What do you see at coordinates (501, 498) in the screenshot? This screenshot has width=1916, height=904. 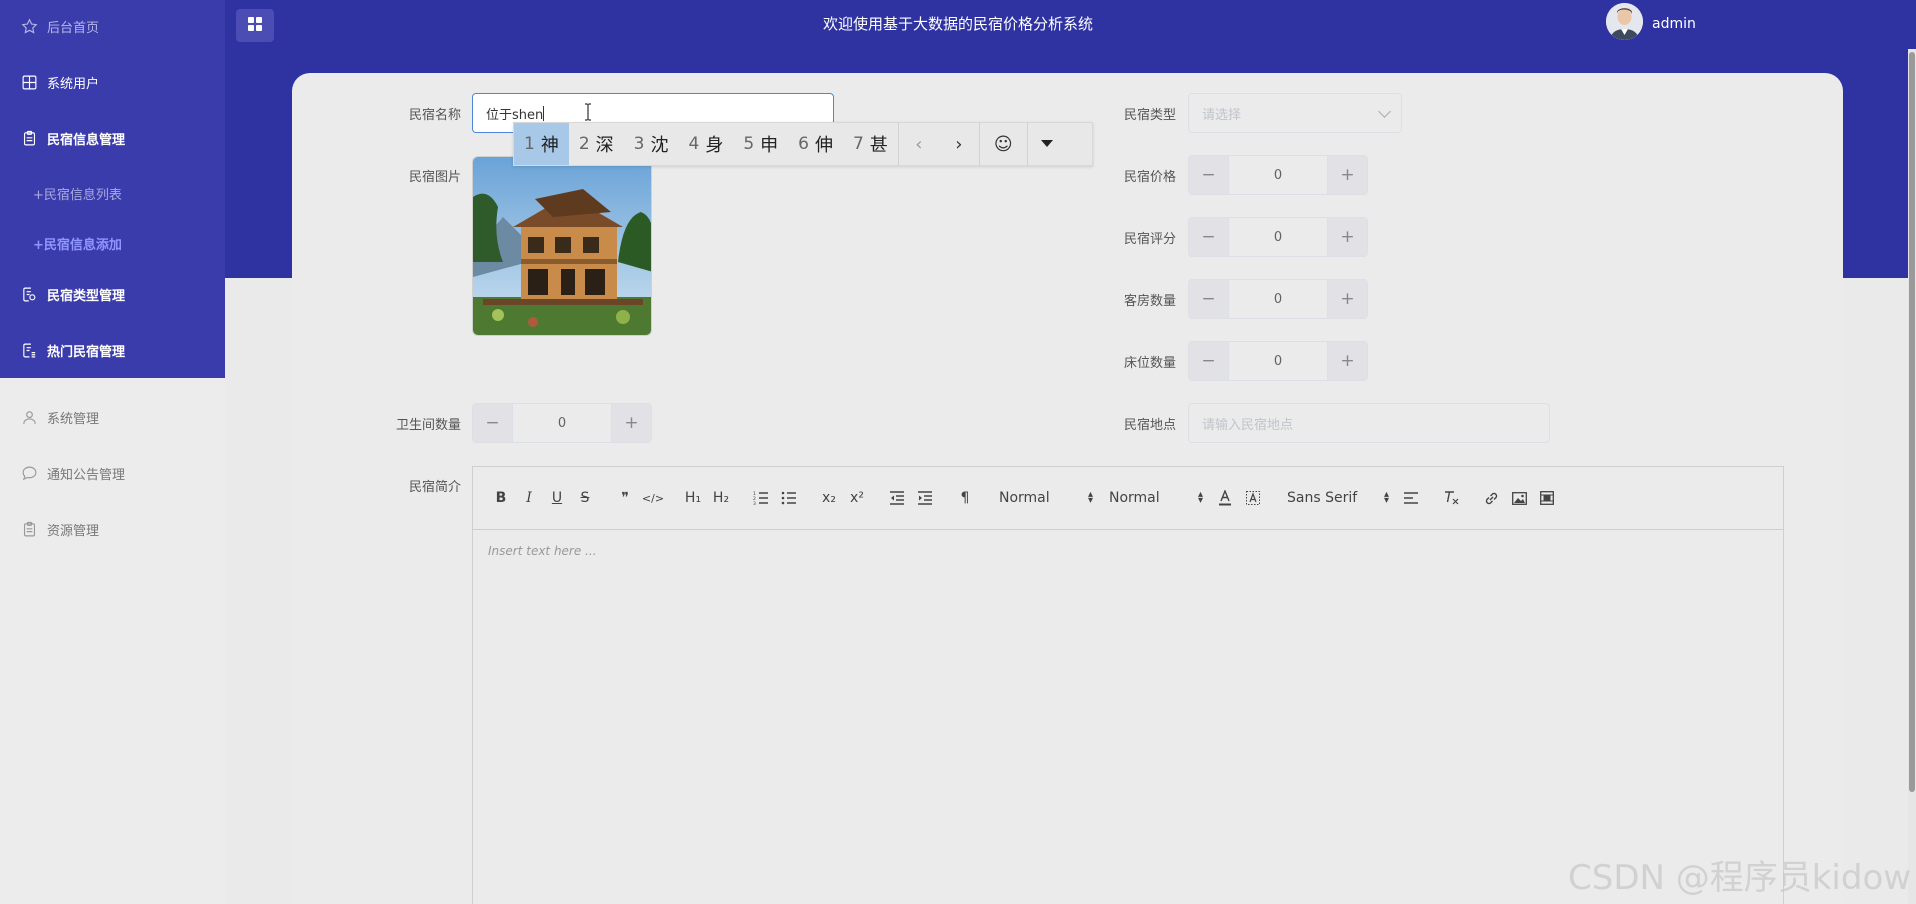 I see `bold-button: B` at bounding box center [501, 498].